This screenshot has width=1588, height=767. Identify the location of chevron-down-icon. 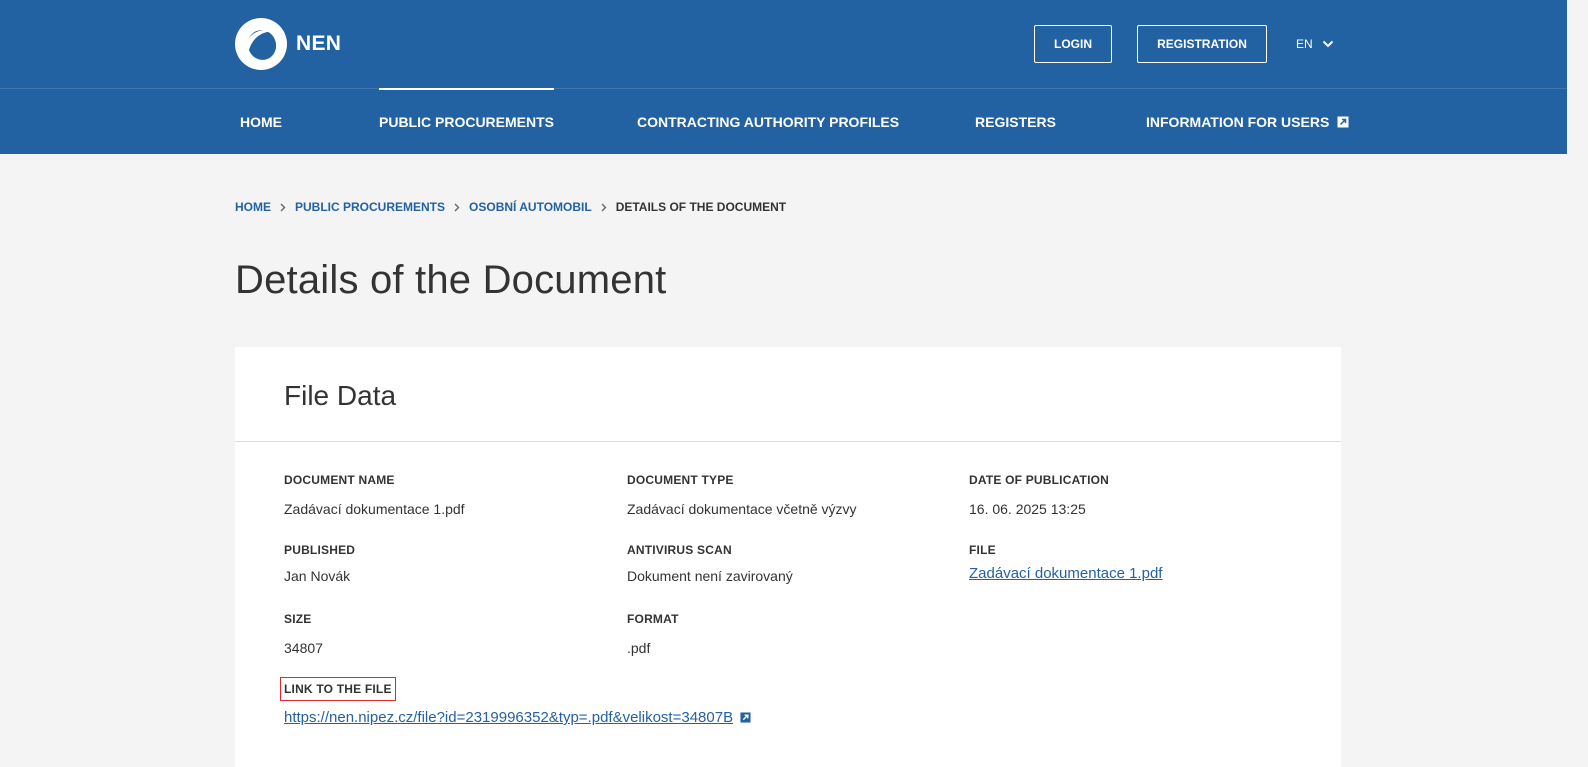
(1327, 44).